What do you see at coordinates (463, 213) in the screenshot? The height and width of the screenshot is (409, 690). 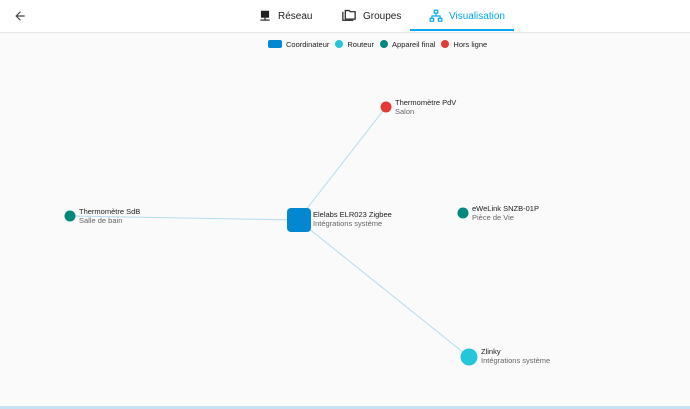 I see `node-ewelink` at bounding box center [463, 213].